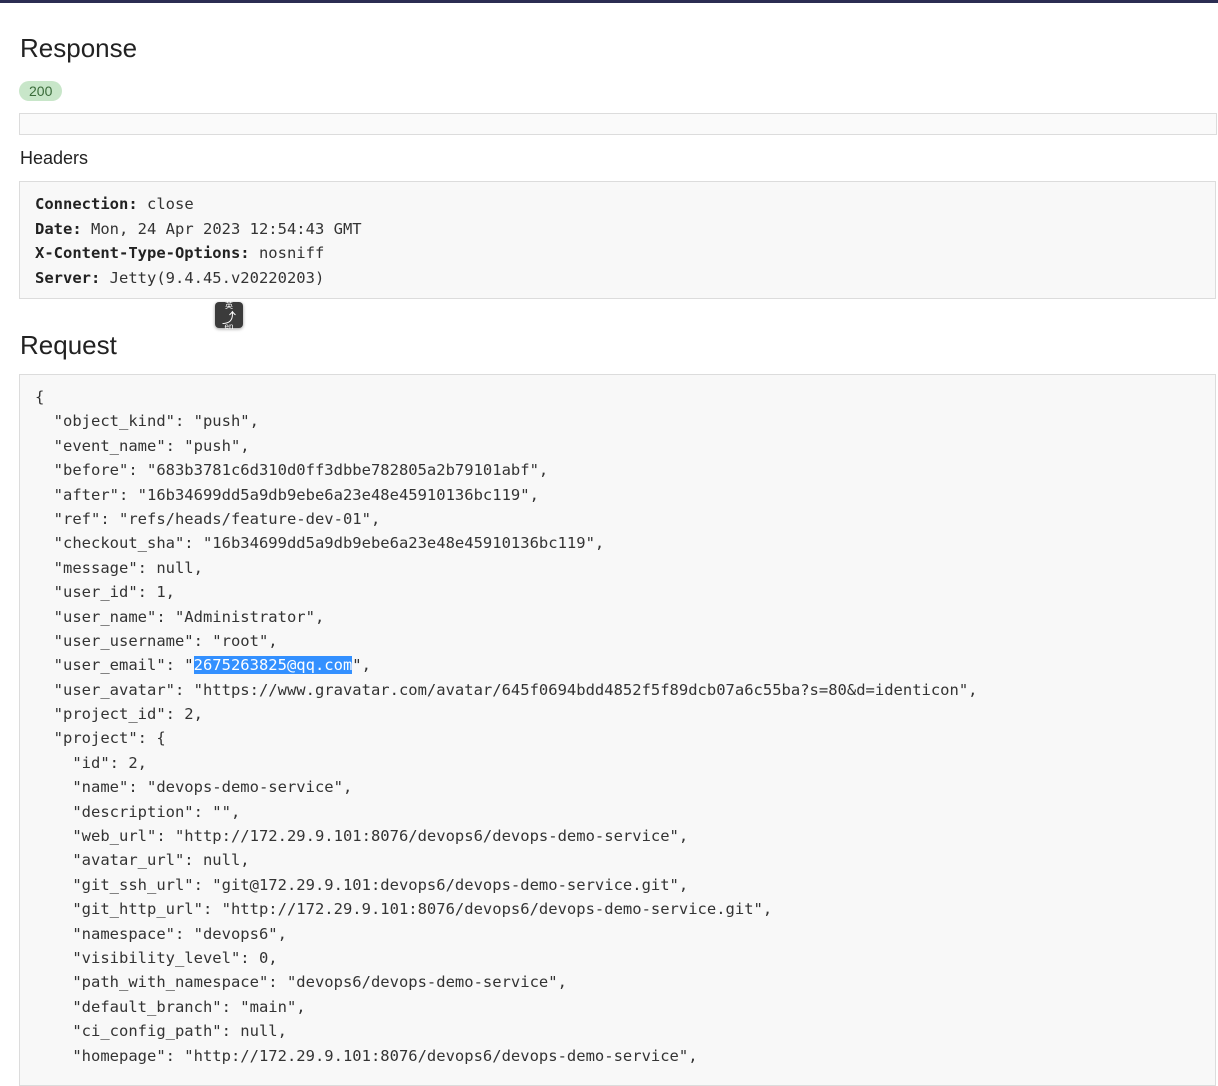 The image size is (1218, 1086). What do you see at coordinates (161, 1031) in the screenshot?
I see `request-line: "ci_config_path": null,` at bounding box center [161, 1031].